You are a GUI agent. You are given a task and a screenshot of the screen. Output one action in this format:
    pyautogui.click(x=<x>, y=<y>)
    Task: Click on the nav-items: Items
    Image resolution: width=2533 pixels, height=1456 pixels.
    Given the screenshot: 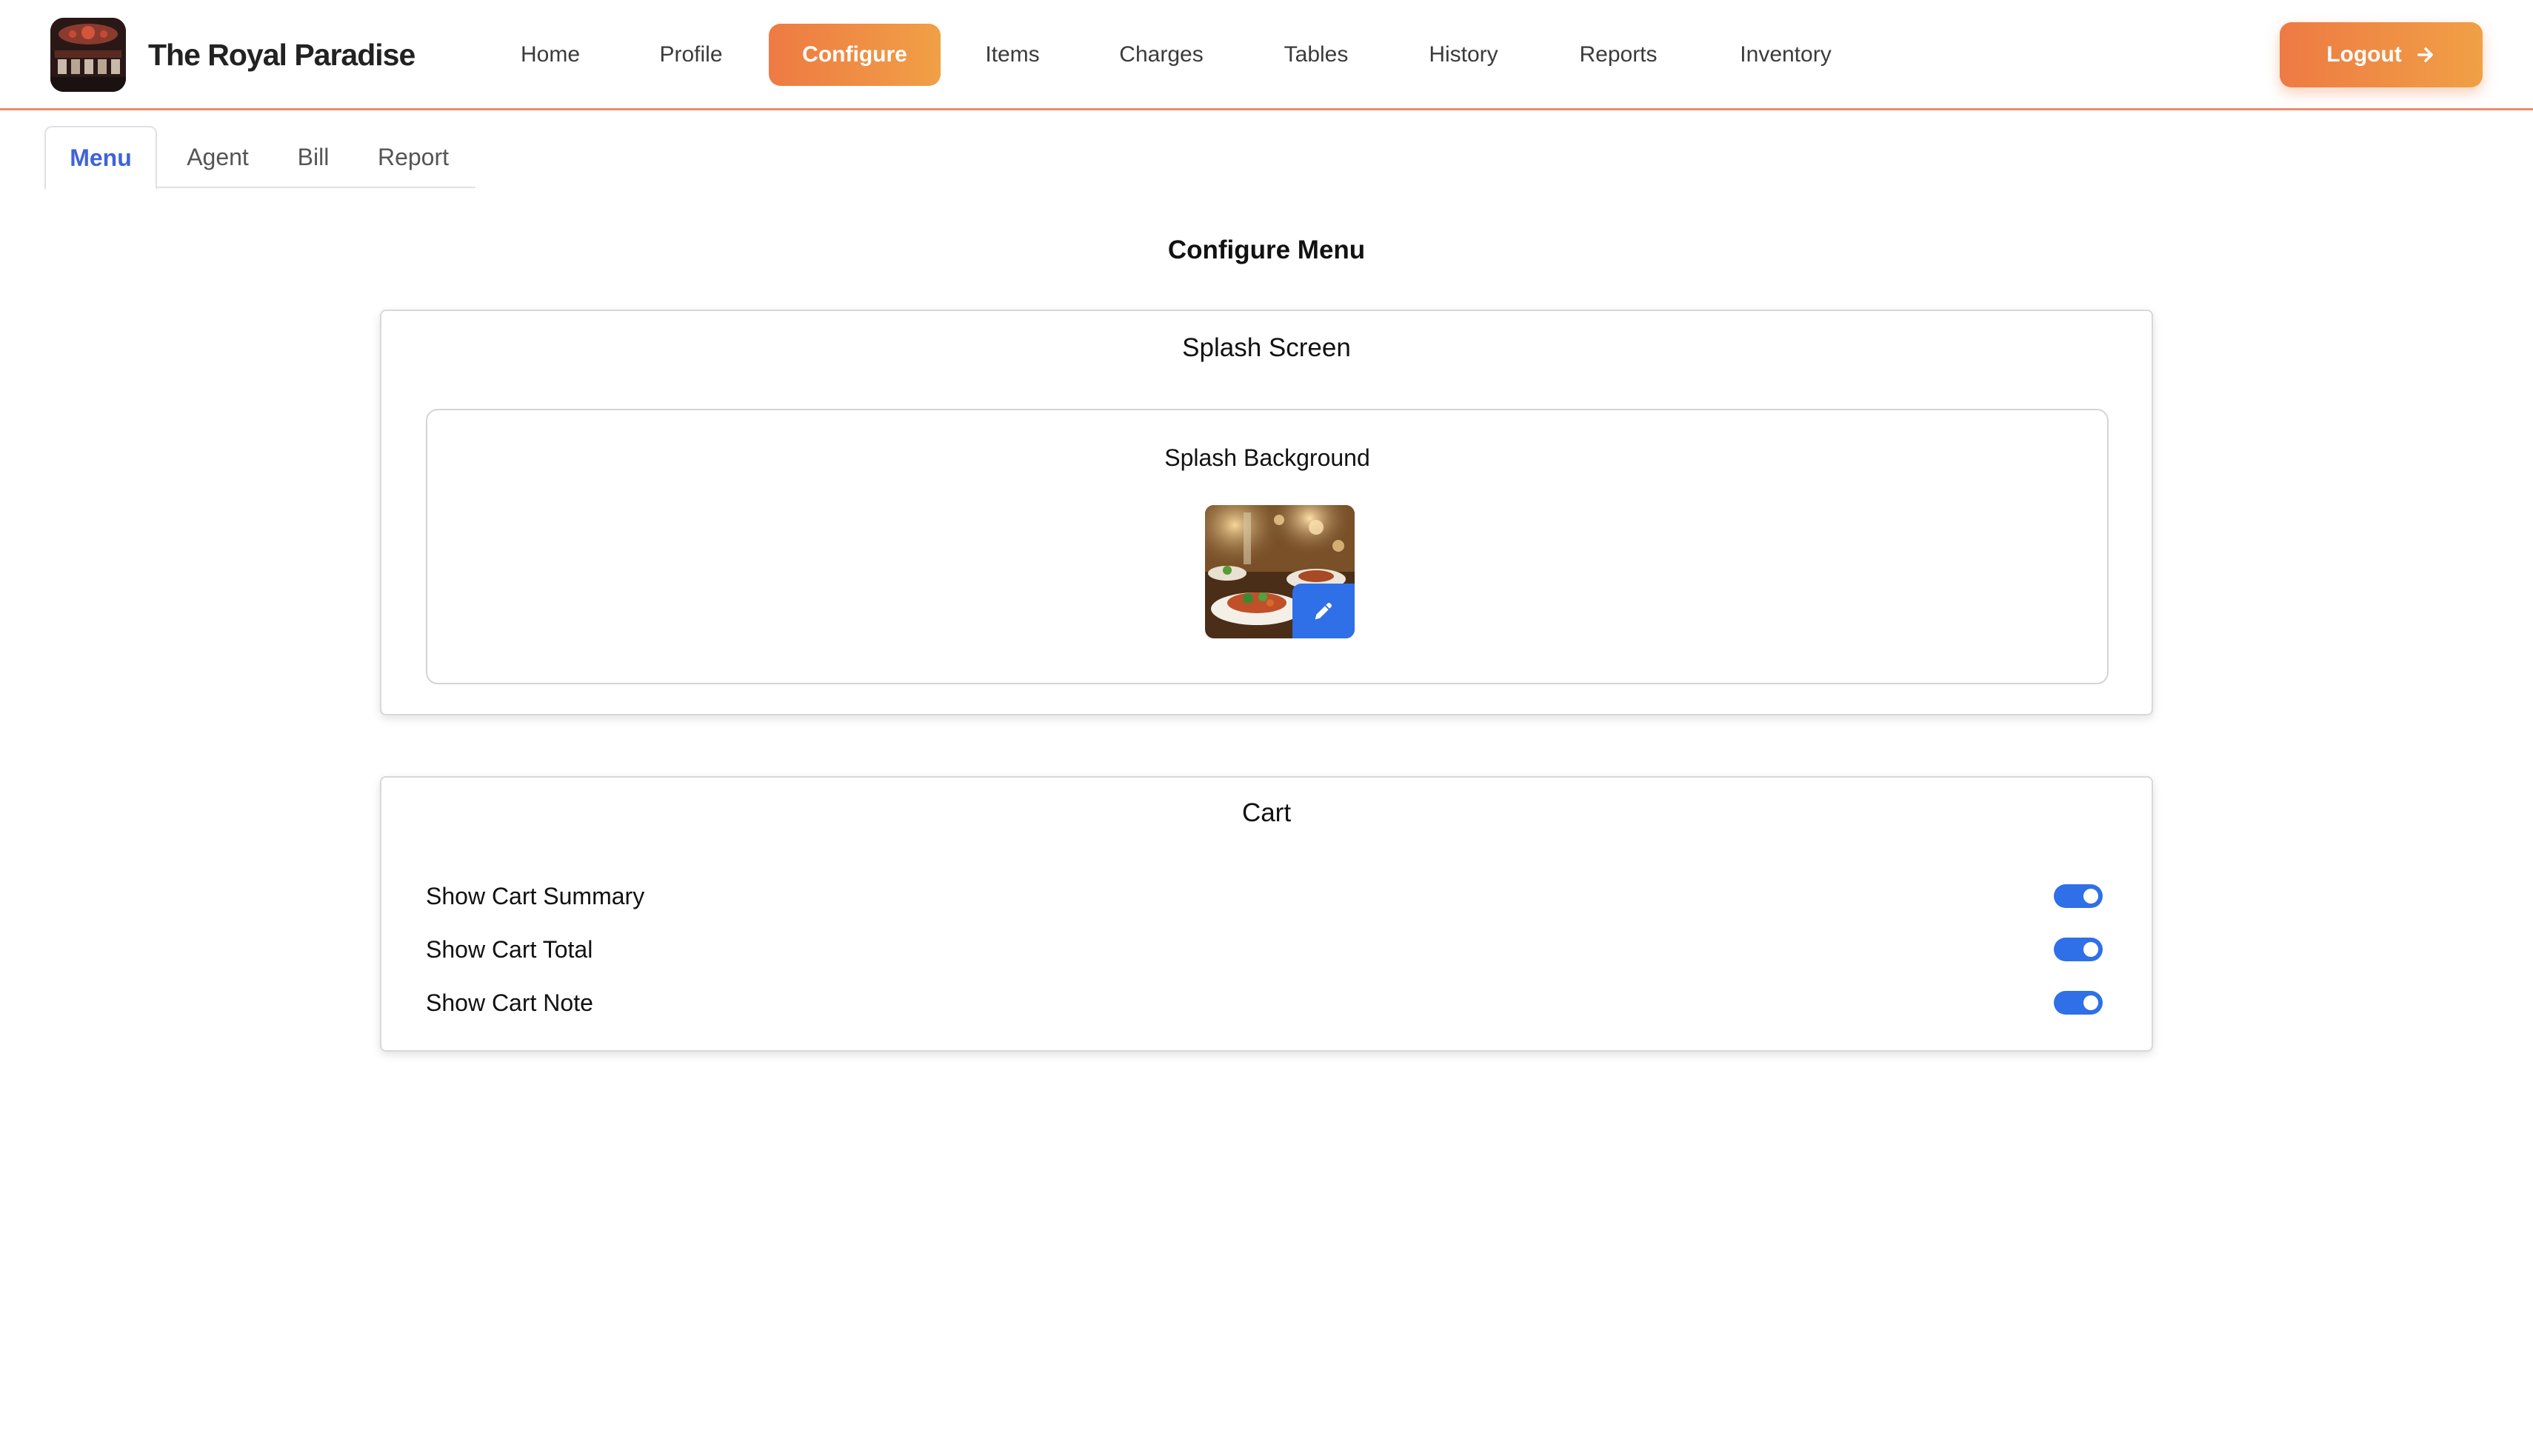 What is the action you would take?
    pyautogui.click(x=1012, y=55)
    